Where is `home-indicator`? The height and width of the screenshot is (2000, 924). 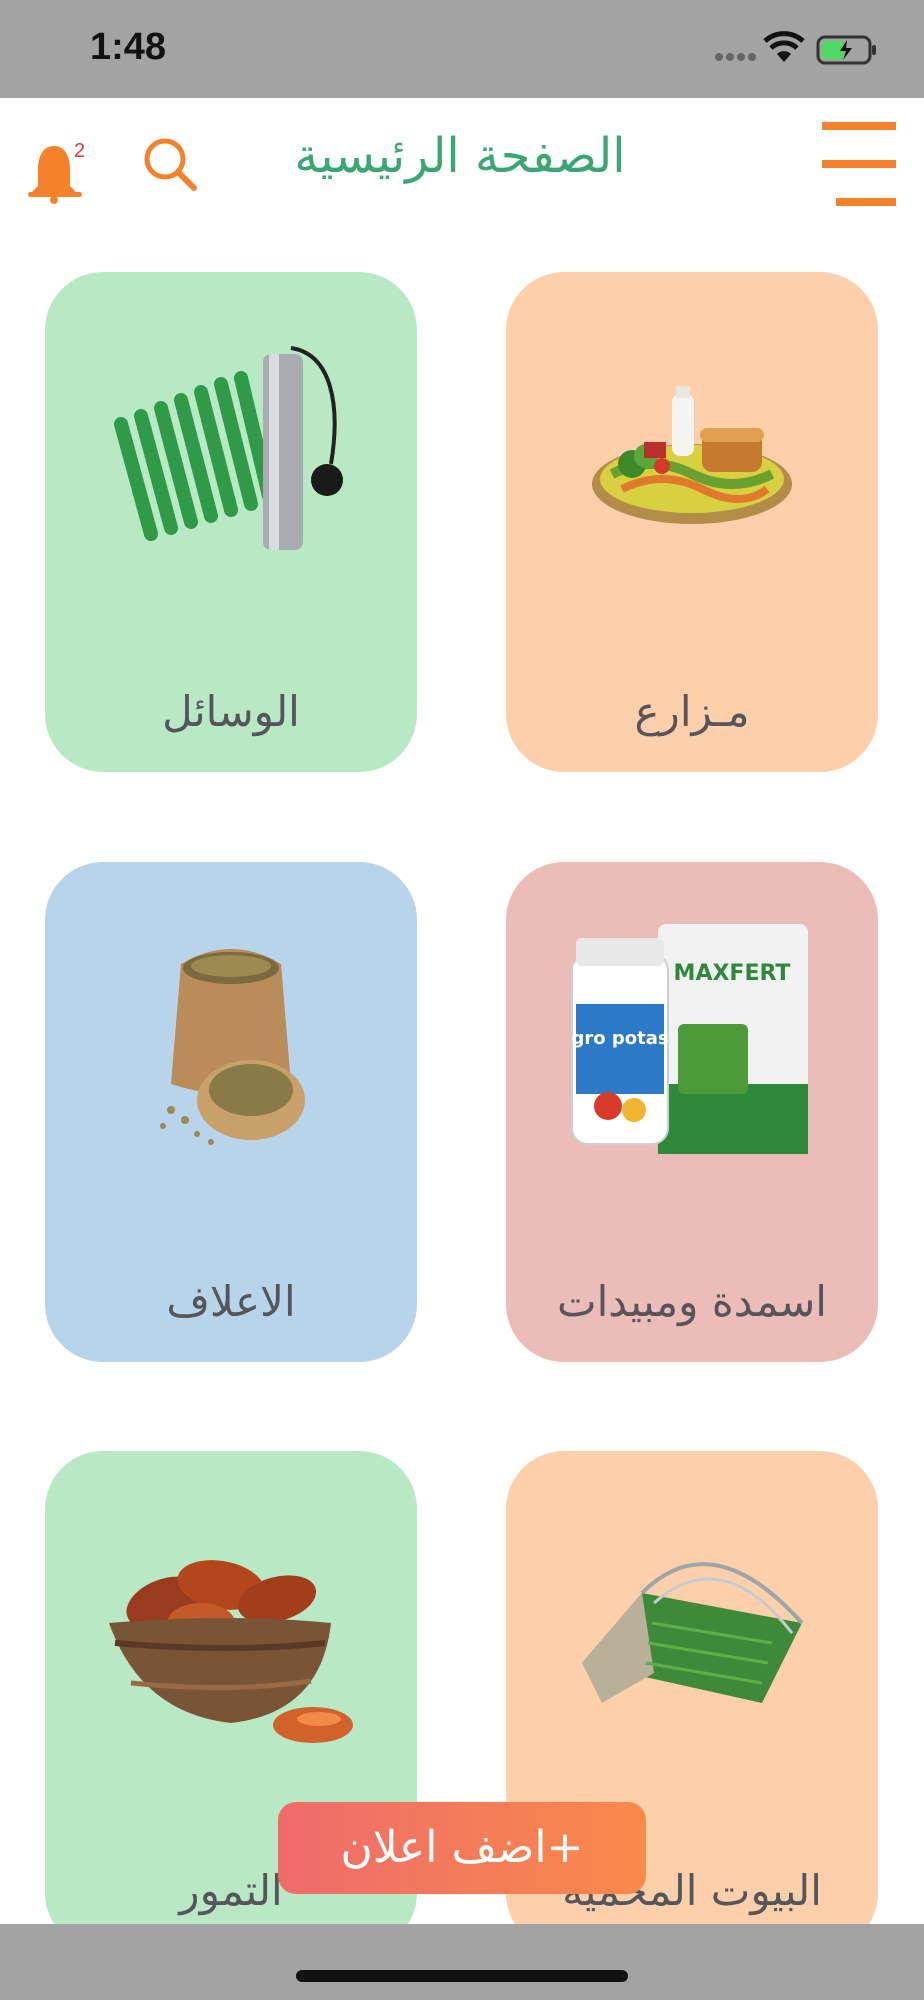 home-indicator is located at coordinates (462, 1976).